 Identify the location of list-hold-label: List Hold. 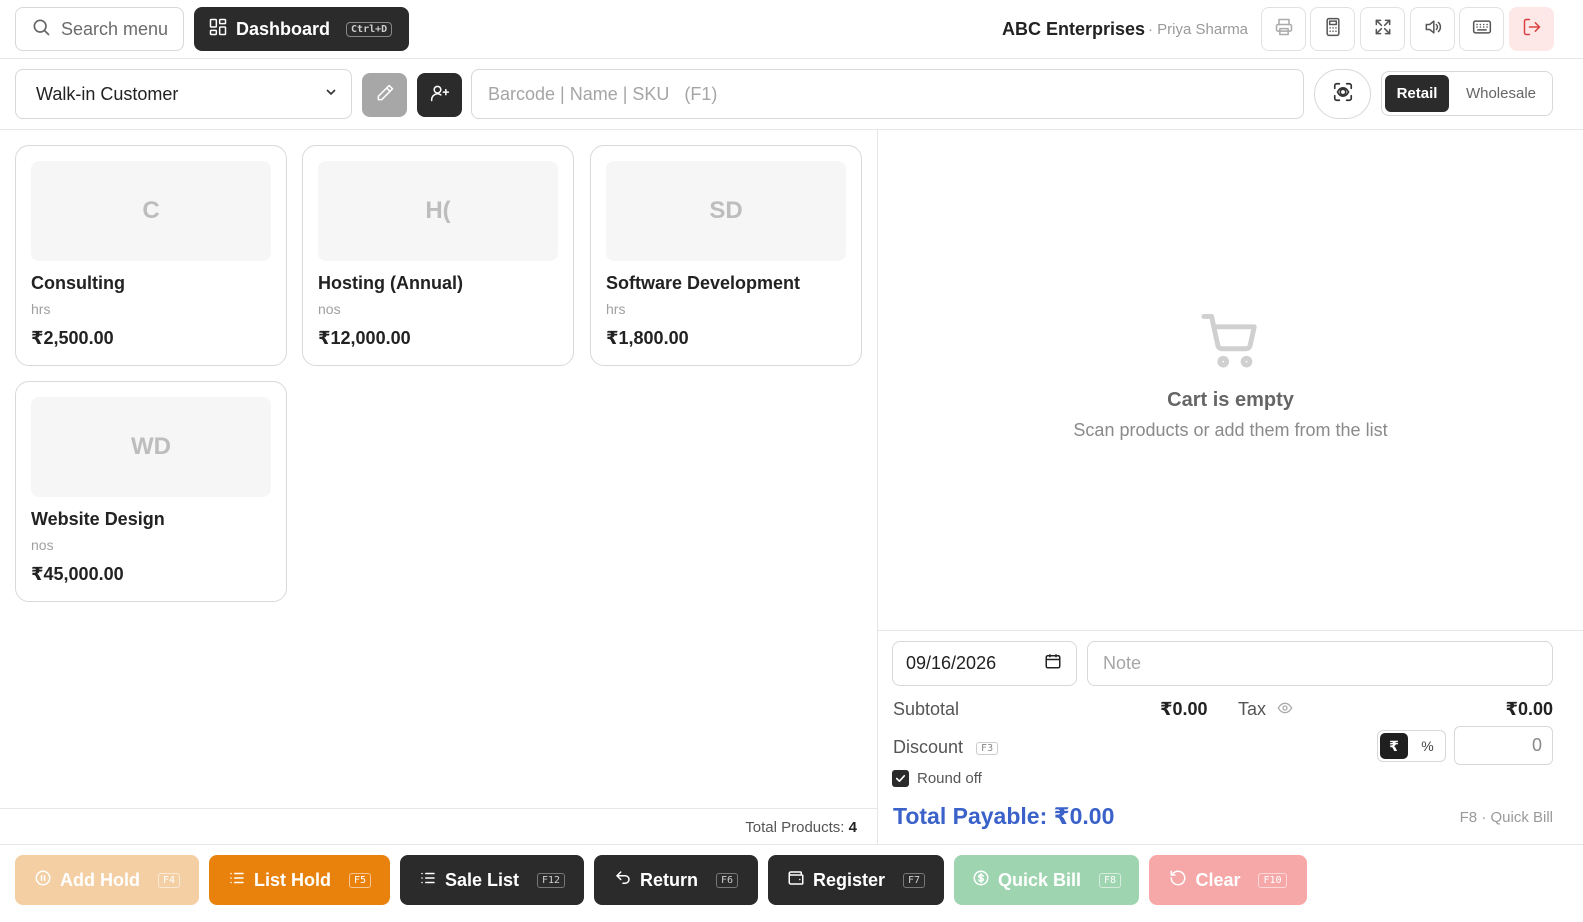
(292, 879).